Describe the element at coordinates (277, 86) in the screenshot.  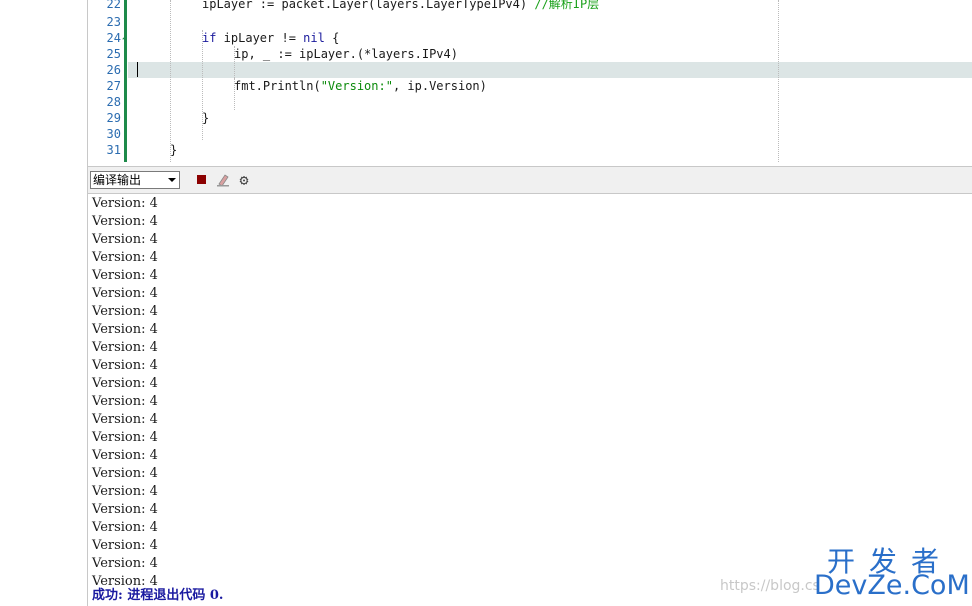
I see `code-token: fmt.Println(` at that location.